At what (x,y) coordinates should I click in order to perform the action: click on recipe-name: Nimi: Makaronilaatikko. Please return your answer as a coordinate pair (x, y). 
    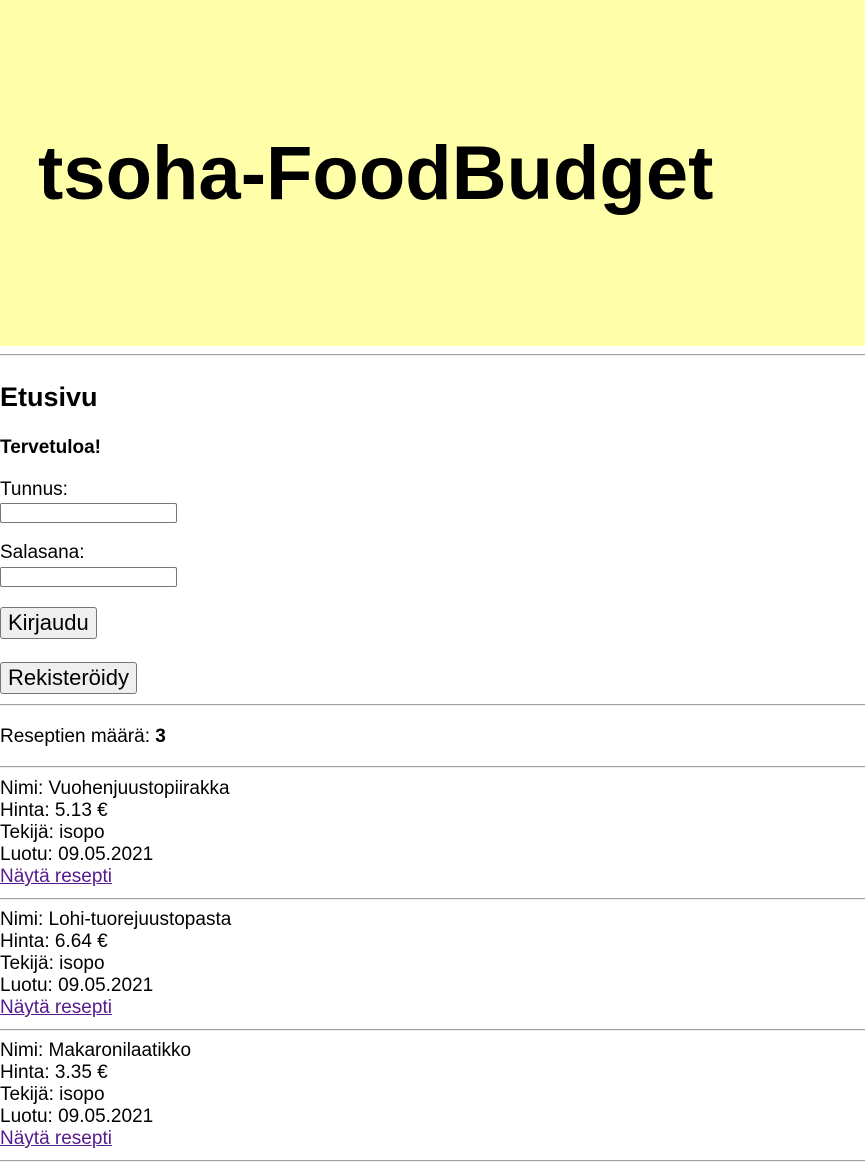
    Looking at the image, I should click on (96, 1050).